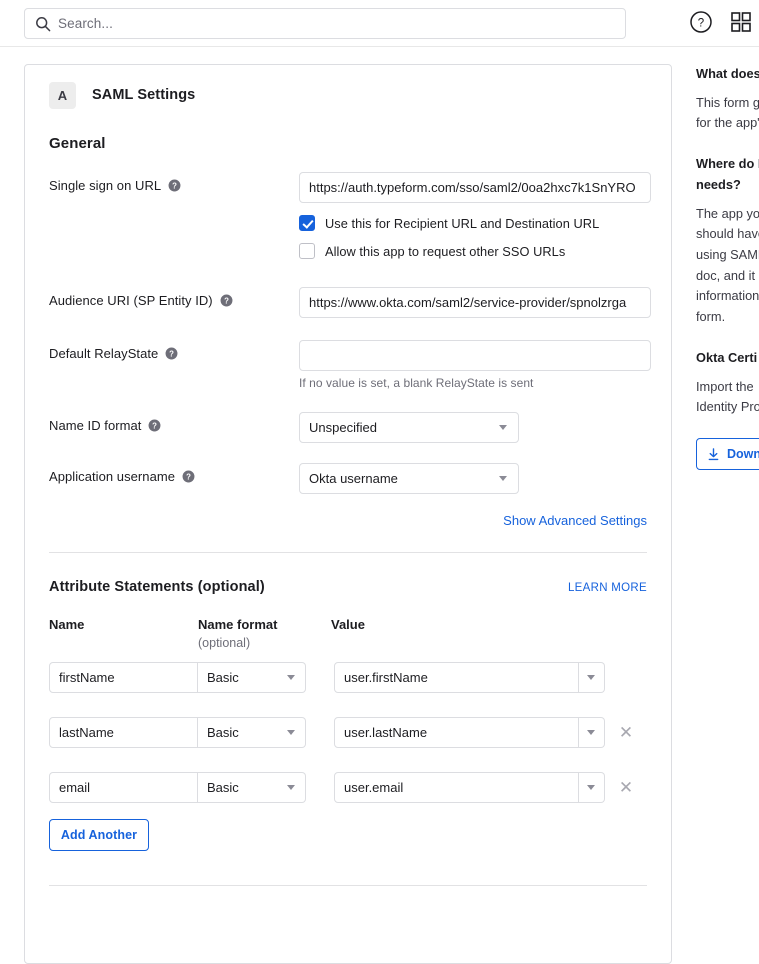  What do you see at coordinates (348, 552) in the screenshot?
I see `section-divider` at bounding box center [348, 552].